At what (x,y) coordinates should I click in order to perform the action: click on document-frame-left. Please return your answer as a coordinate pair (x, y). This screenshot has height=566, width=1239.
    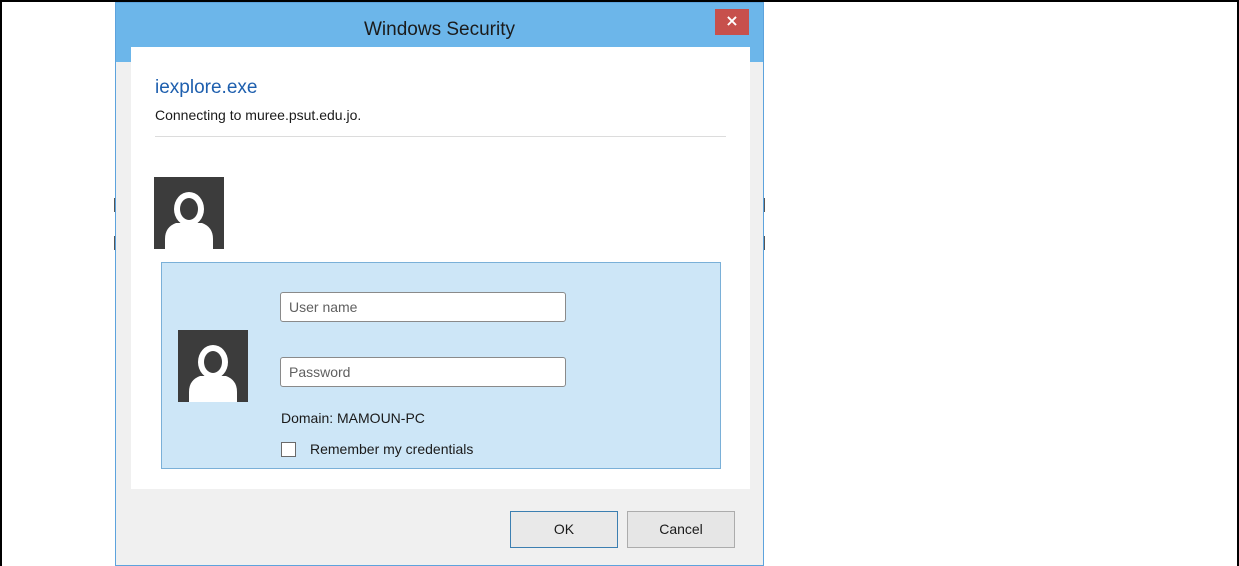
    Looking at the image, I should click on (1, 283).